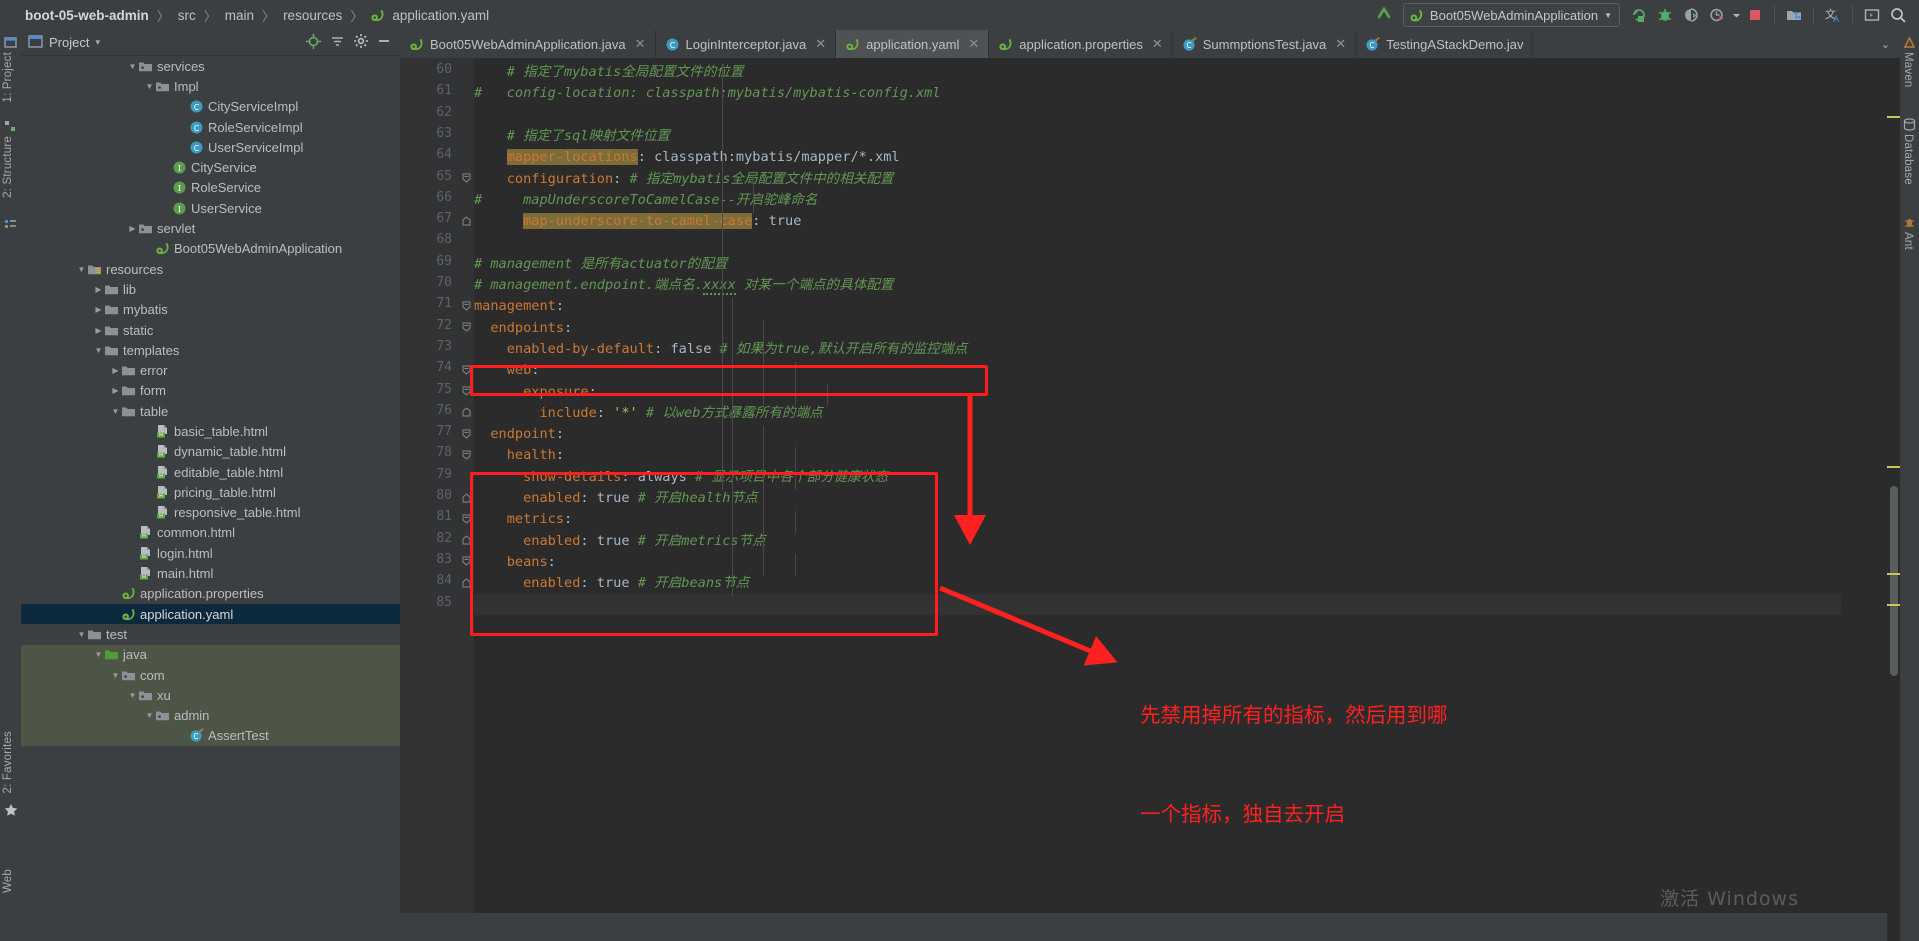 The image size is (1919, 941). What do you see at coordinates (1872, 15) in the screenshot?
I see `terminal-icon` at bounding box center [1872, 15].